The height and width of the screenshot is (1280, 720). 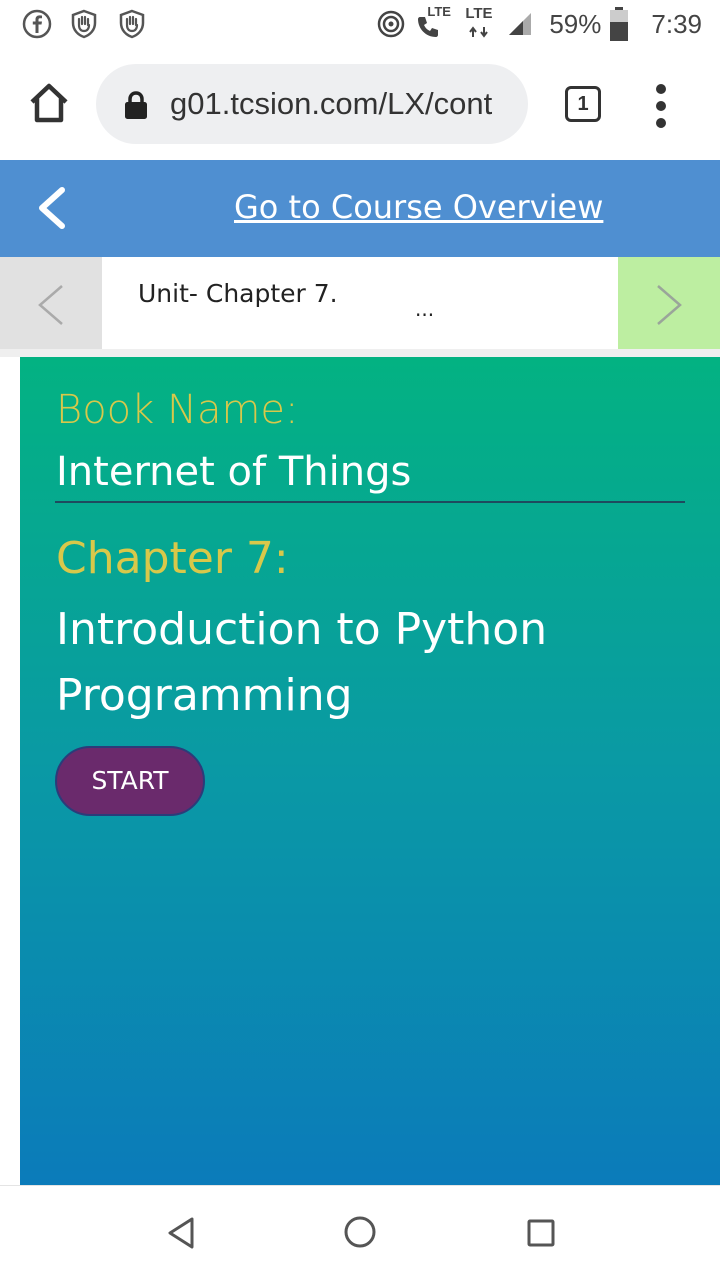 What do you see at coordinates (172, 558) in the screenshot?
I see `chapter-label: Chapter 7:` at bounding box center [172, 558].